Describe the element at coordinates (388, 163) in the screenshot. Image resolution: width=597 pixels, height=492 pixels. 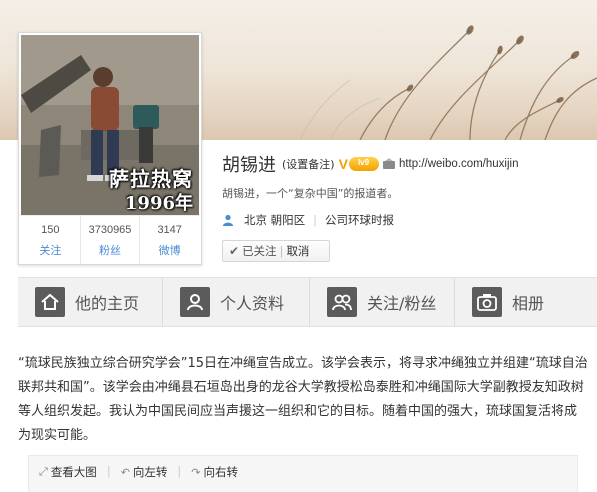
I see `link-icon` at that location.